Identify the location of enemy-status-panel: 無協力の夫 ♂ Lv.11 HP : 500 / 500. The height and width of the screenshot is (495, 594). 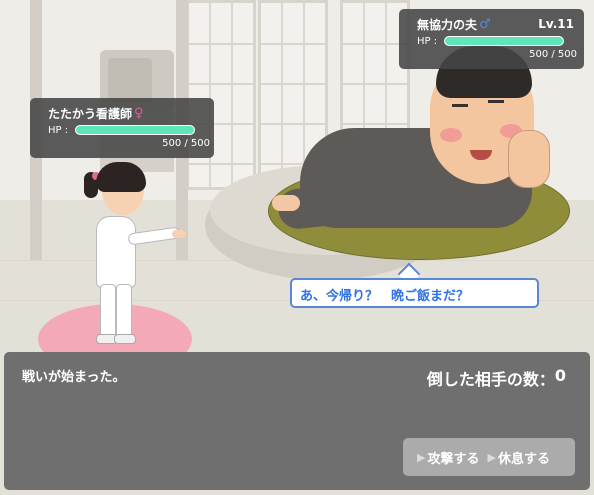
(491, 39).